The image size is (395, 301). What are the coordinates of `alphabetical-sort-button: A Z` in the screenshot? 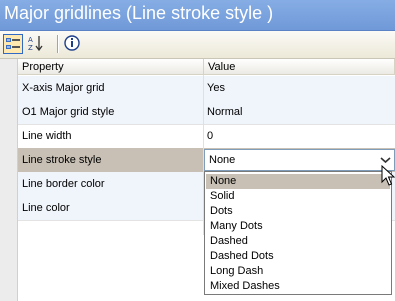 It's located at (37, 44).